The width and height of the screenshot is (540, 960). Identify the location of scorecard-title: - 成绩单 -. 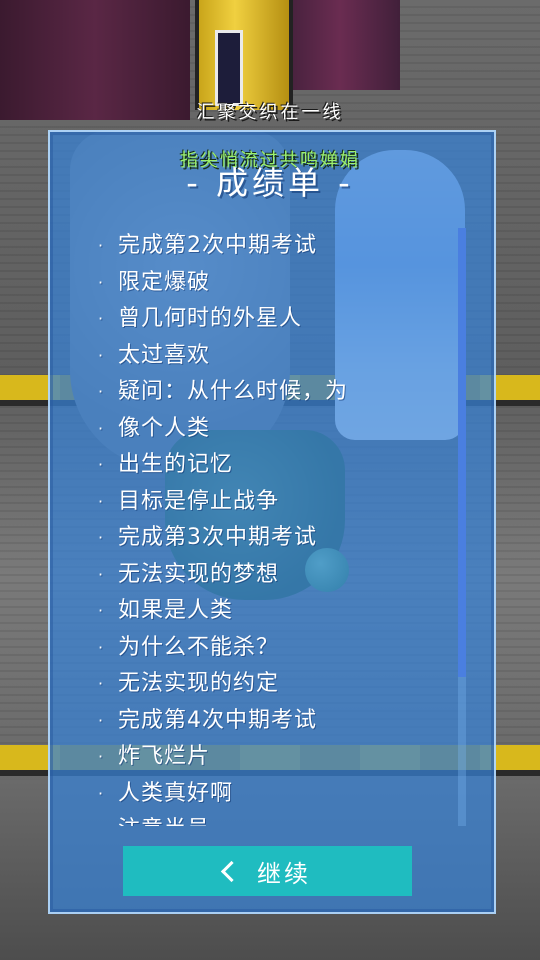
(270, 183).